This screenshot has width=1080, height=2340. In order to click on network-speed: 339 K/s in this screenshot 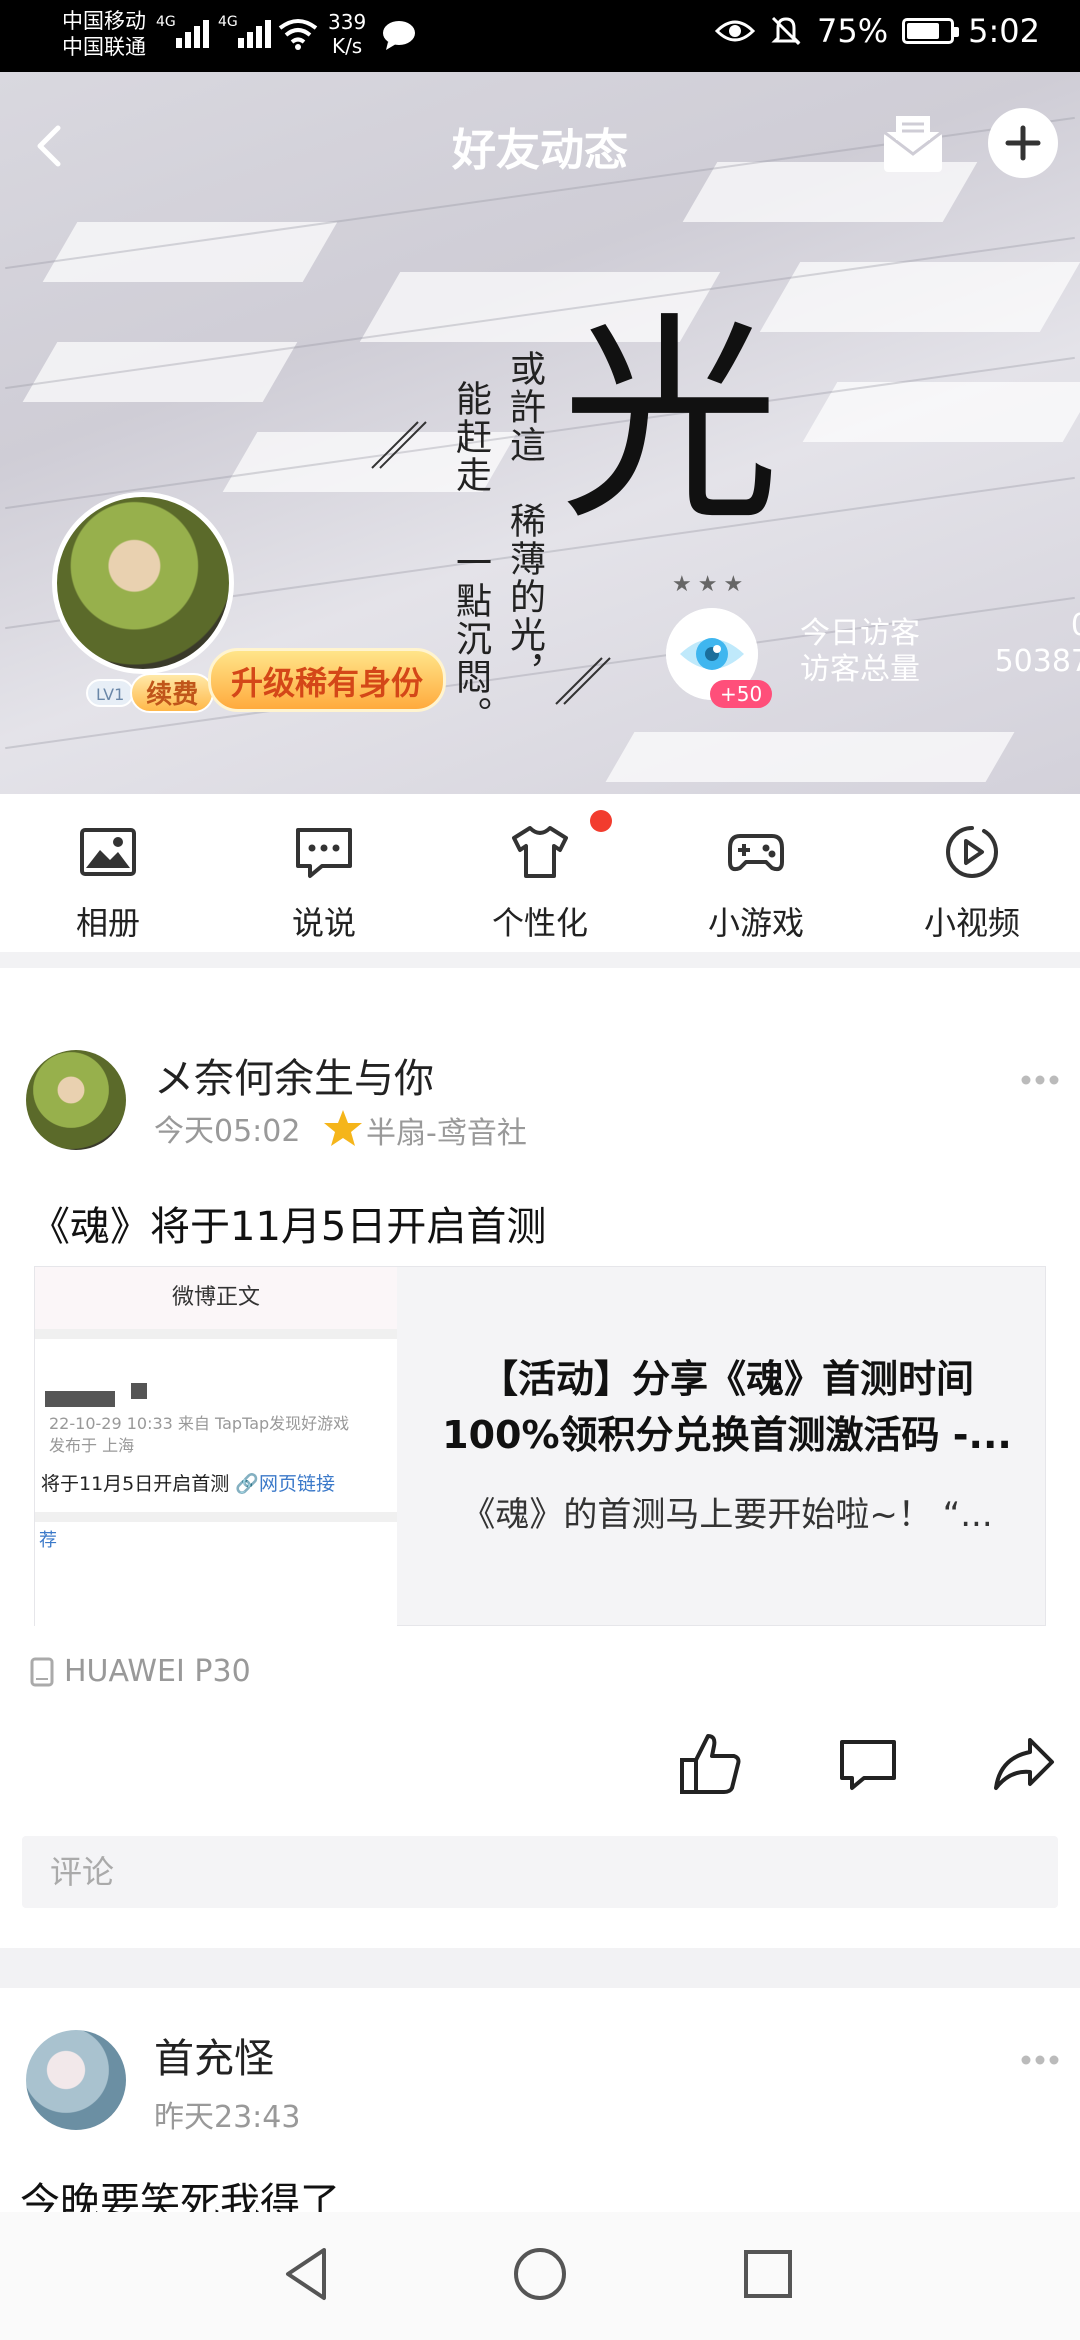, I will do `click(347, 34)`.